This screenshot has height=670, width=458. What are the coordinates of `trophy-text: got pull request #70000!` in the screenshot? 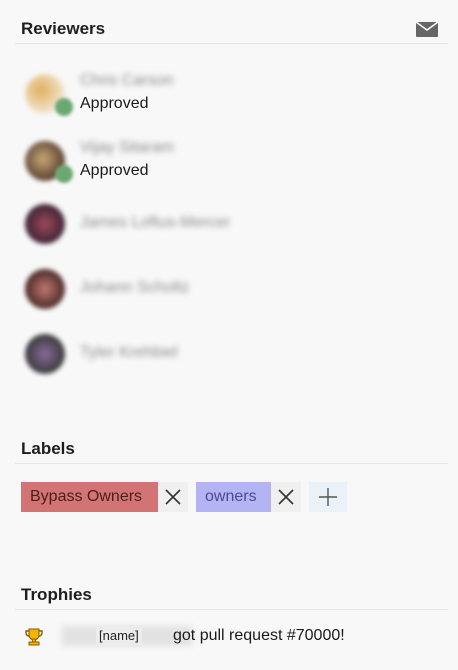 It's located at (259, 635).